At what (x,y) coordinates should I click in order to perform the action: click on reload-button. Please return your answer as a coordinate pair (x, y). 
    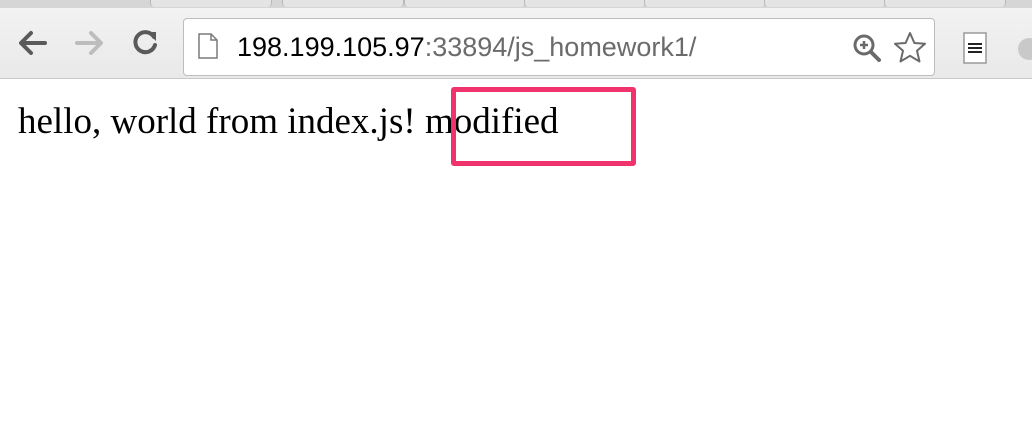
    Looking at the image, I should click on (145, 43).